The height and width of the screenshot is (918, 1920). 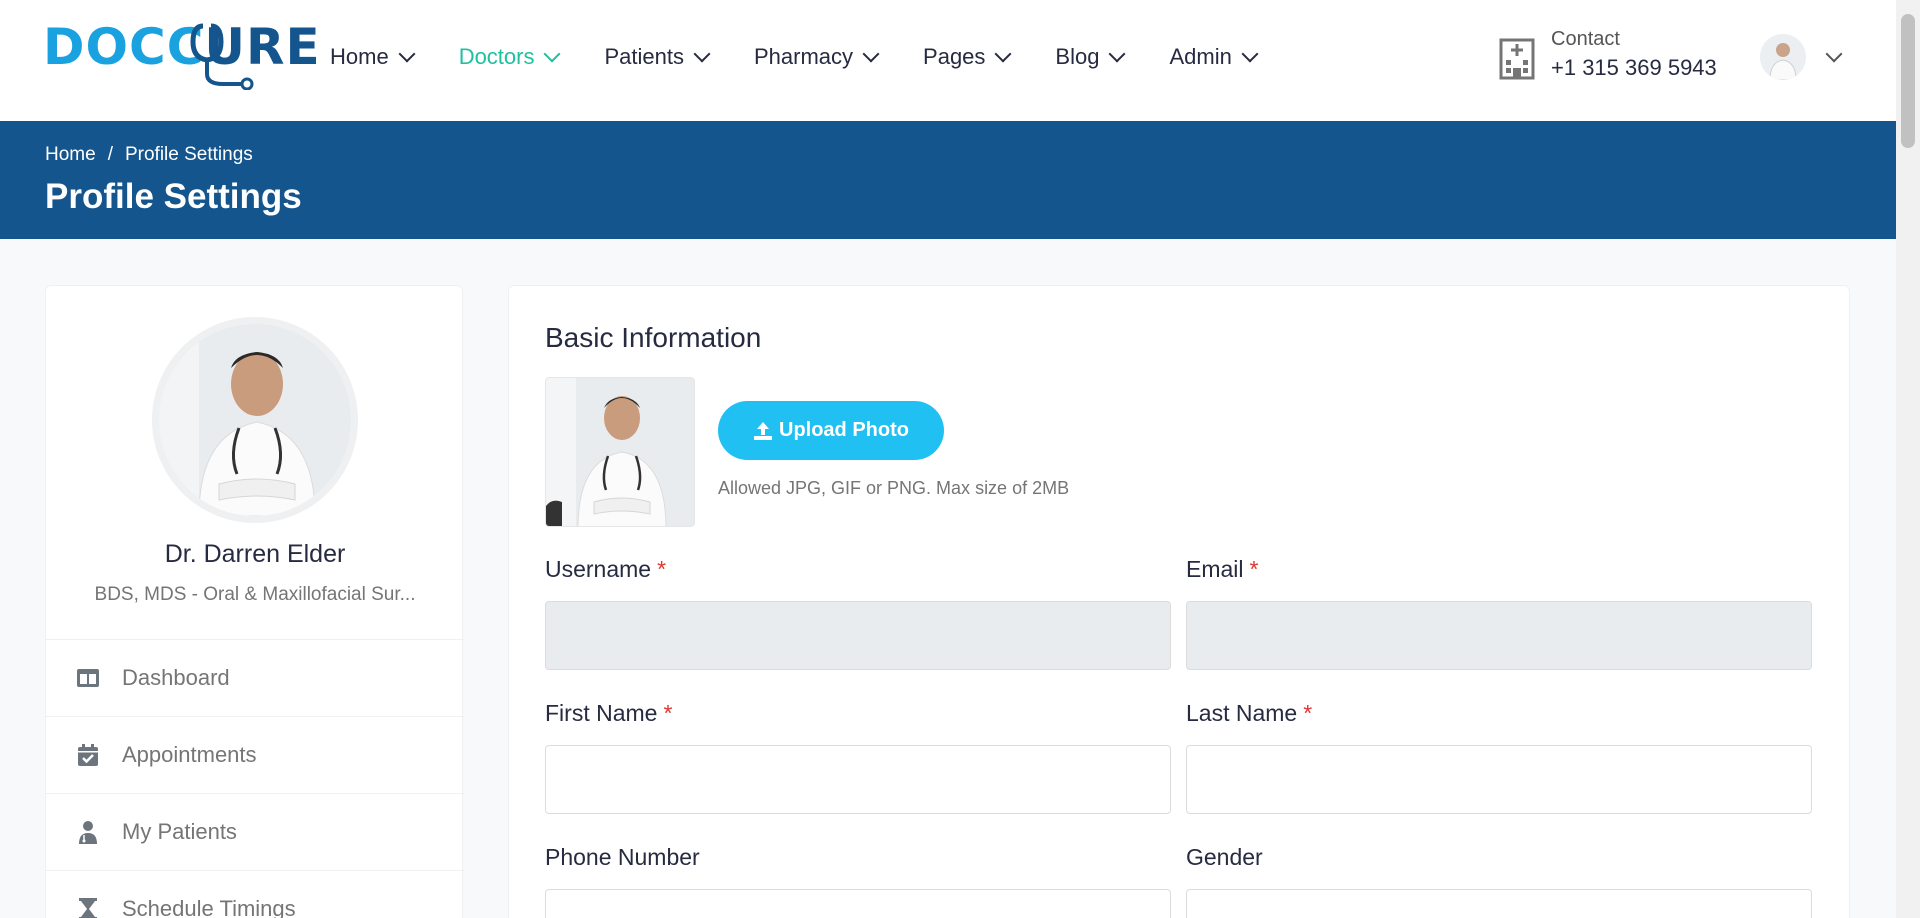 What do you see at coordinates (763, 430) in the screenshot?
I see `upload-icon` at bounding box center [763, 430].